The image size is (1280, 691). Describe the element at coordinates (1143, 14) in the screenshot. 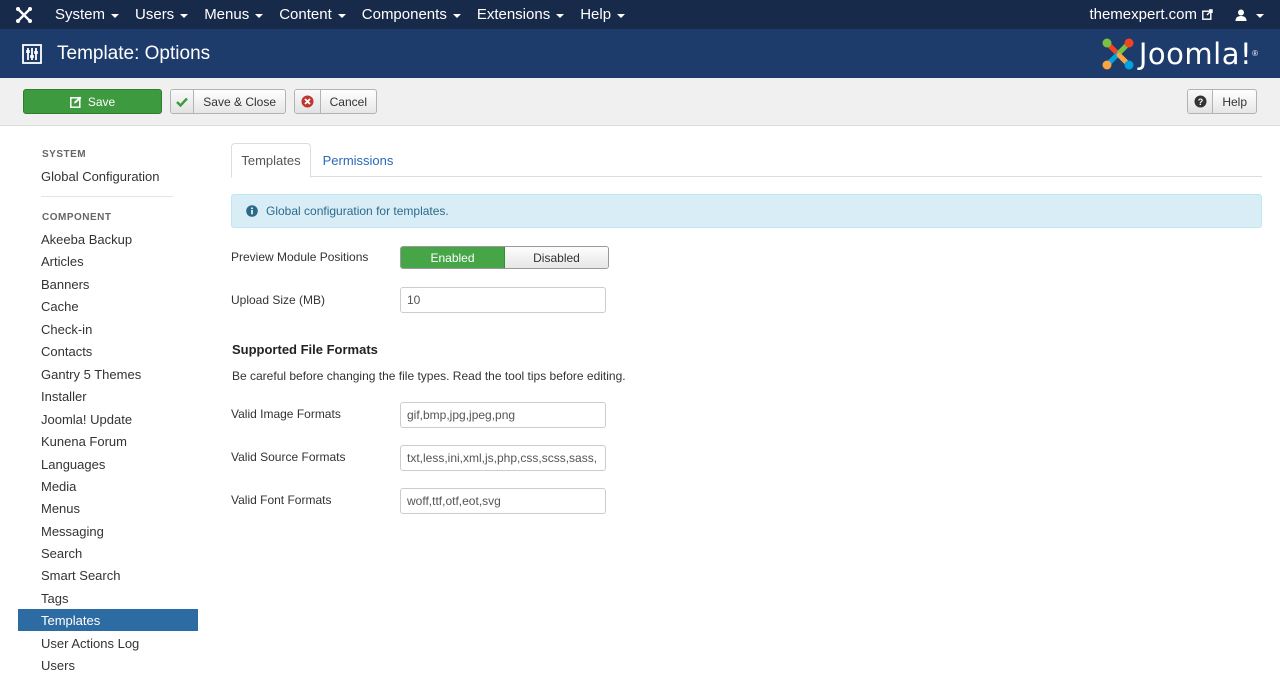

I see `site-name: themexpert.com` at that location.